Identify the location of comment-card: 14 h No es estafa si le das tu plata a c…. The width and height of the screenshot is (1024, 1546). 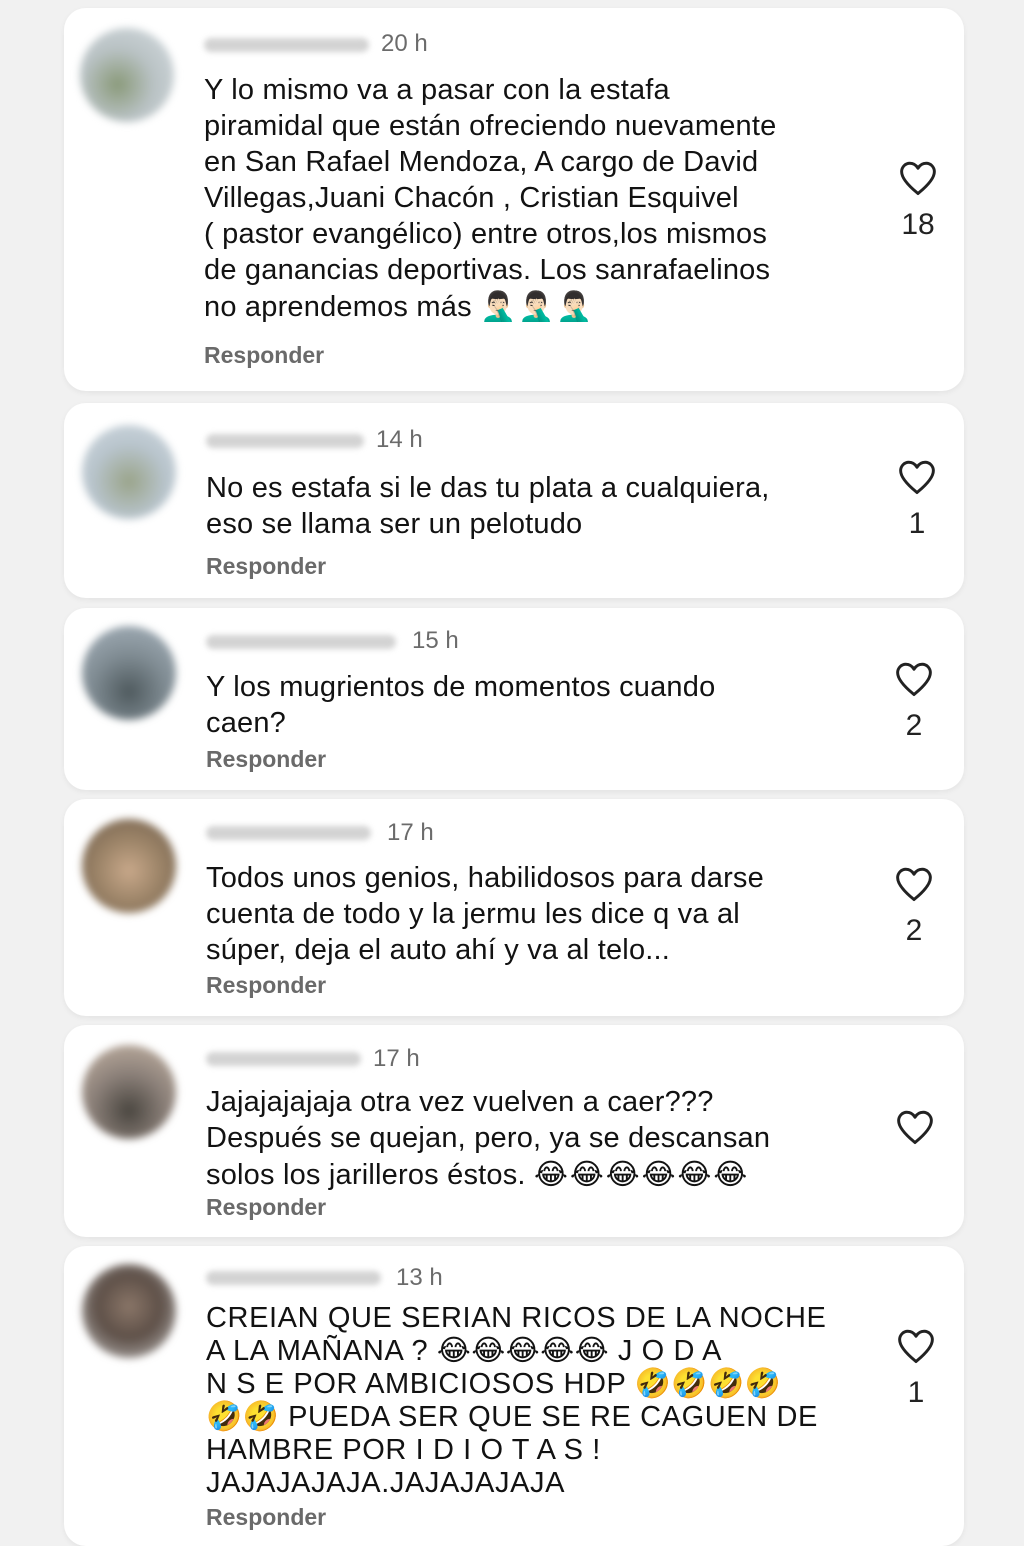
(514, 500).